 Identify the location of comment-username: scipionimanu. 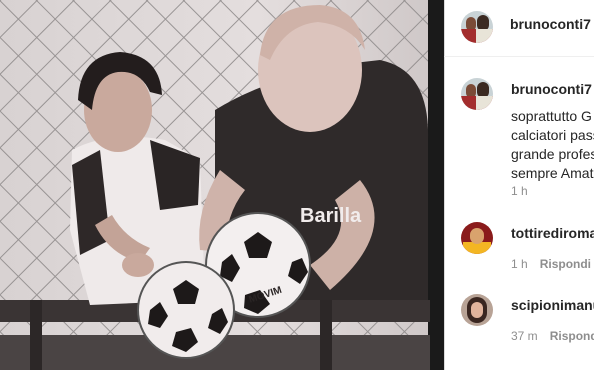
(552, 305).